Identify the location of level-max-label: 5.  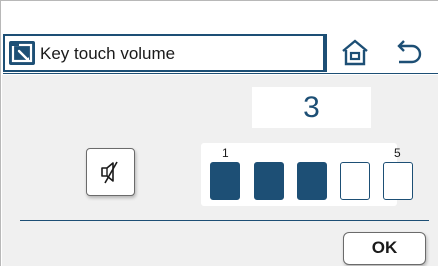
(397, 153).